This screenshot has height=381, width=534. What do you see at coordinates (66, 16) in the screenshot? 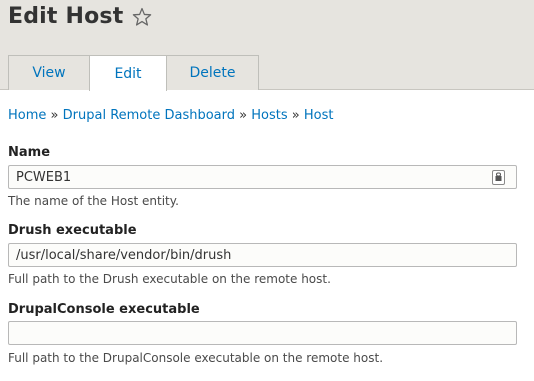
I see `page-title: Edit Host` at bounding box center [66, 16].